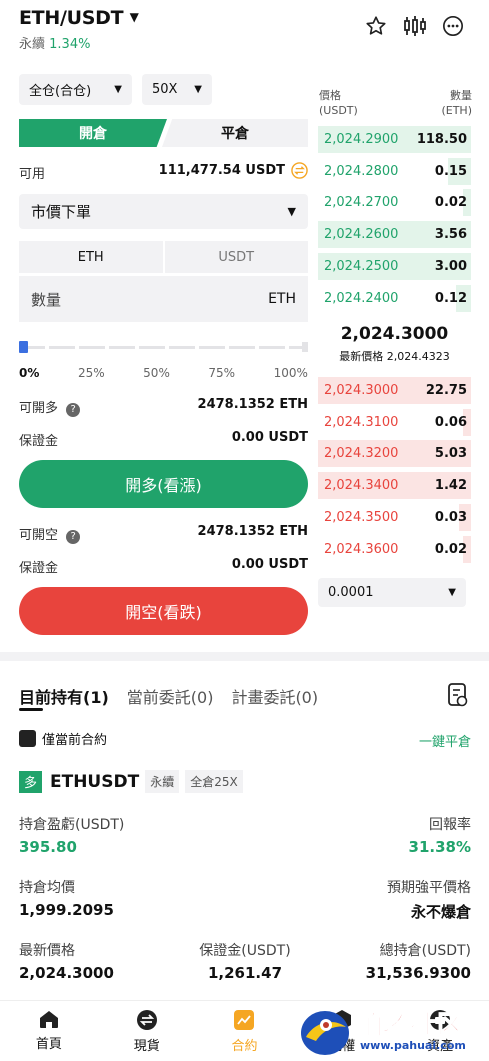 The height and width of the screenshot is (1061, 489). What do you see at coordinates (274, 696) in the screenshot?
I see `tab-plan-orders: 計畫委託(0)` at bounding box center [274, 696].